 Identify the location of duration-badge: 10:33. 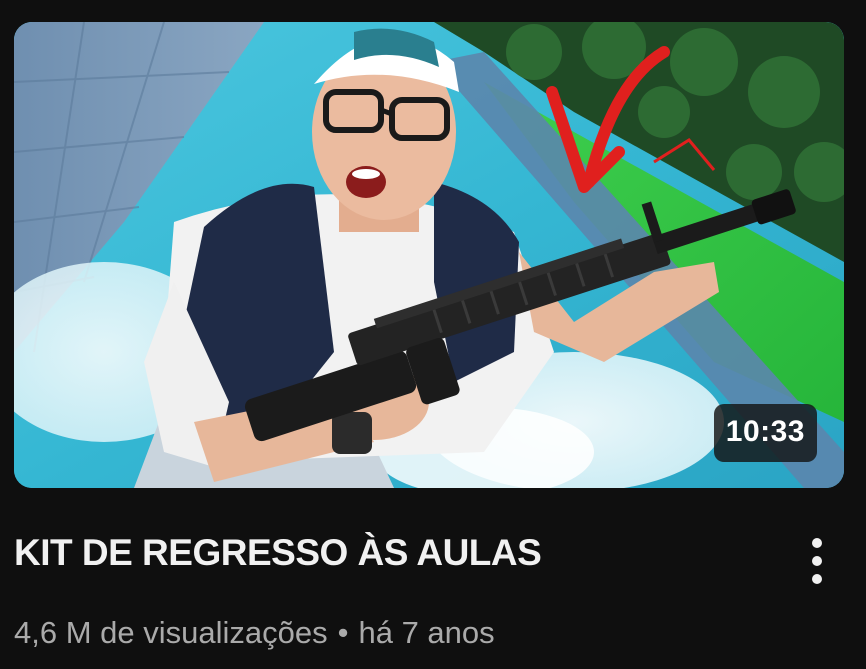
(765, 433).